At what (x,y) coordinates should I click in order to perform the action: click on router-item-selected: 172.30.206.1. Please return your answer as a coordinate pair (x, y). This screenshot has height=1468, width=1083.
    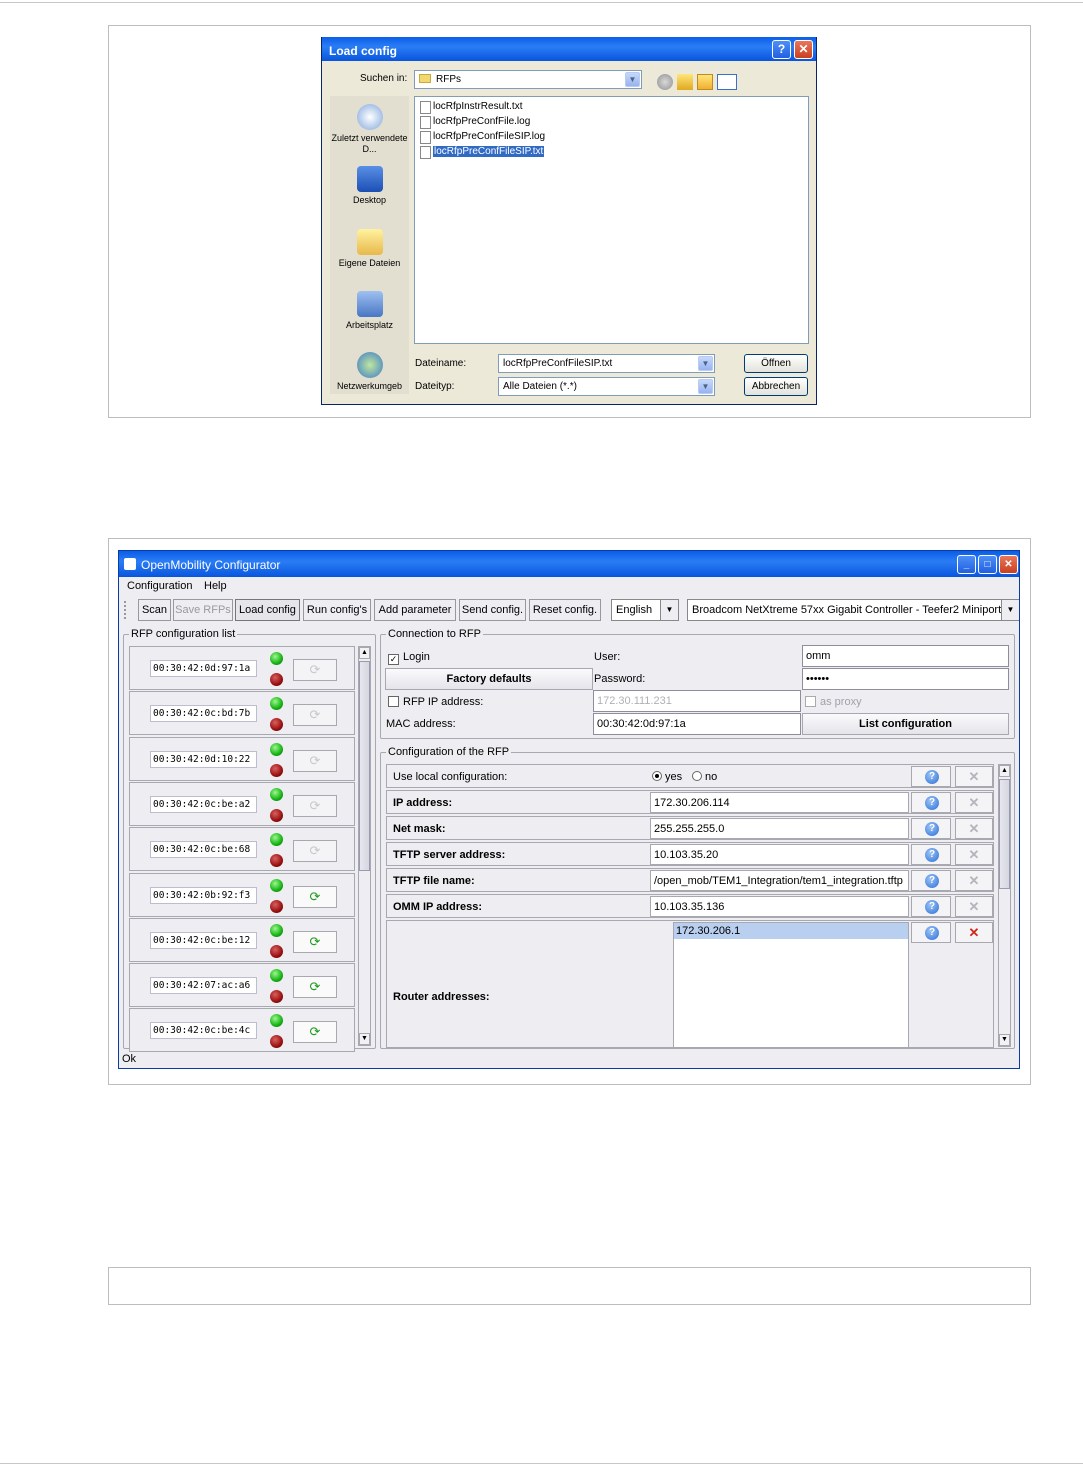
    Looking at the image, I should click on (791, 931).